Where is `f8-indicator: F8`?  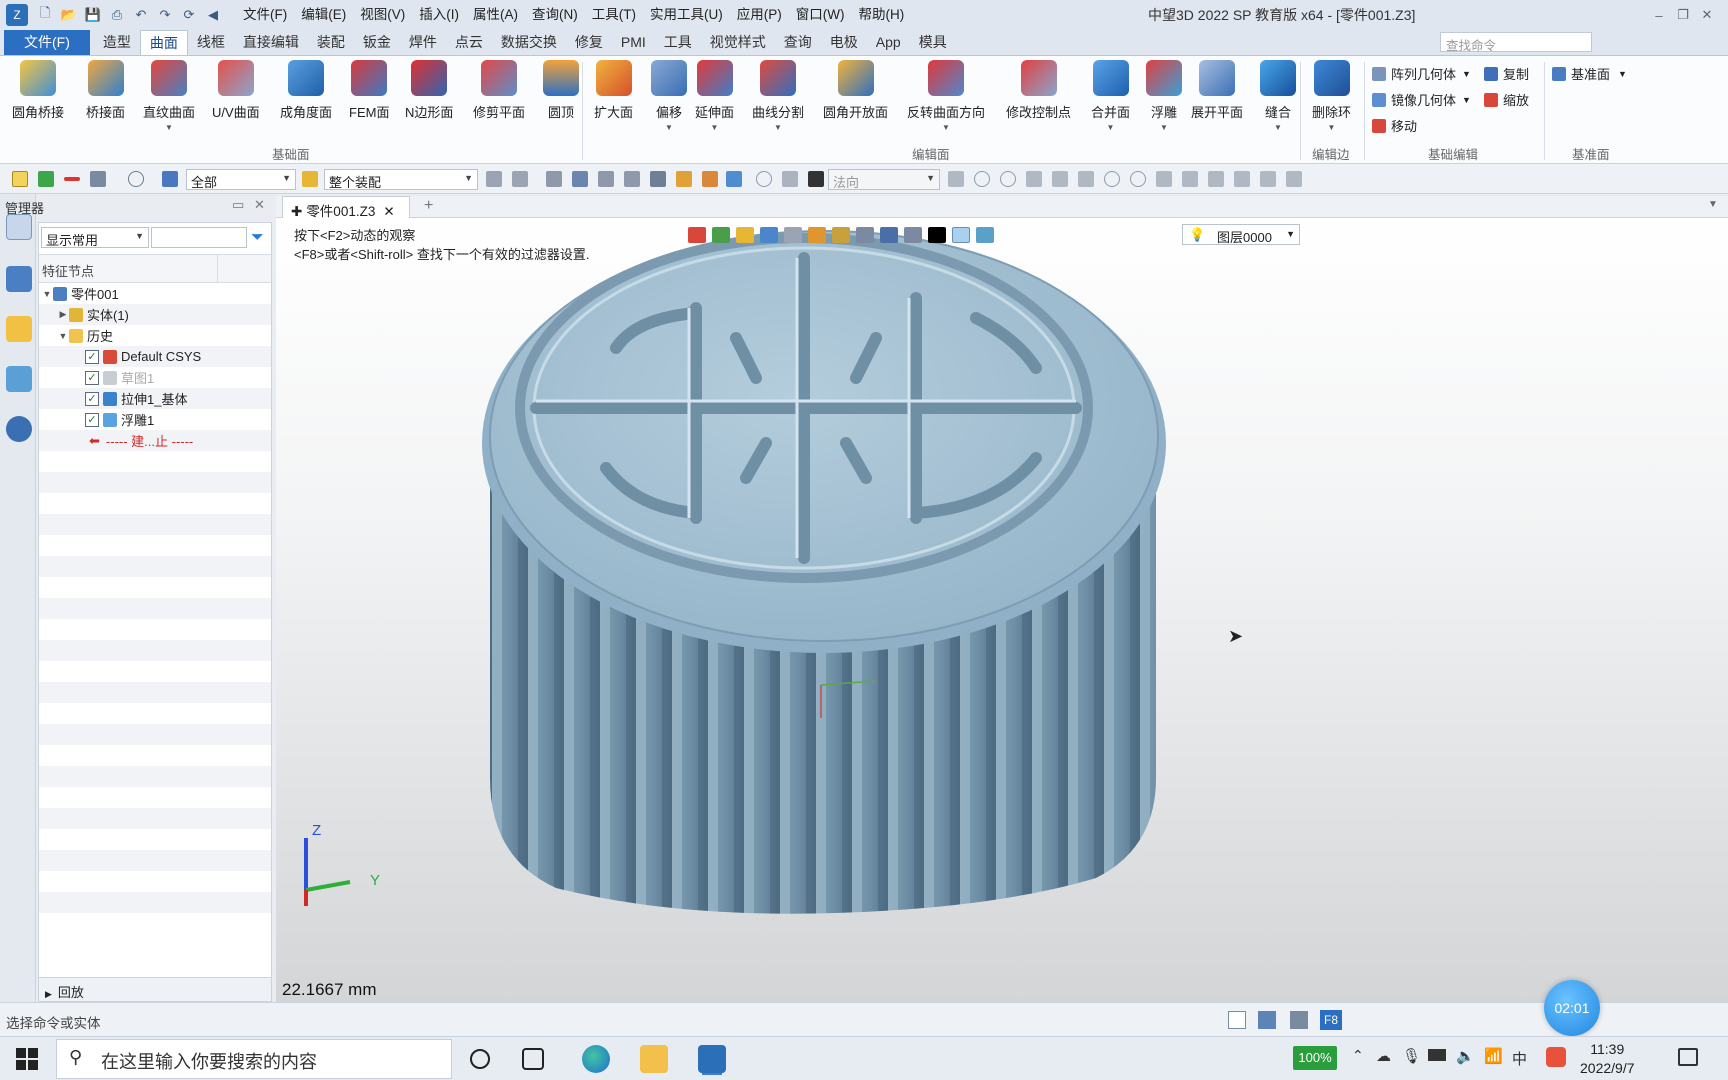 f8-indicator: F8 is located at coordinates (1331, 1020).